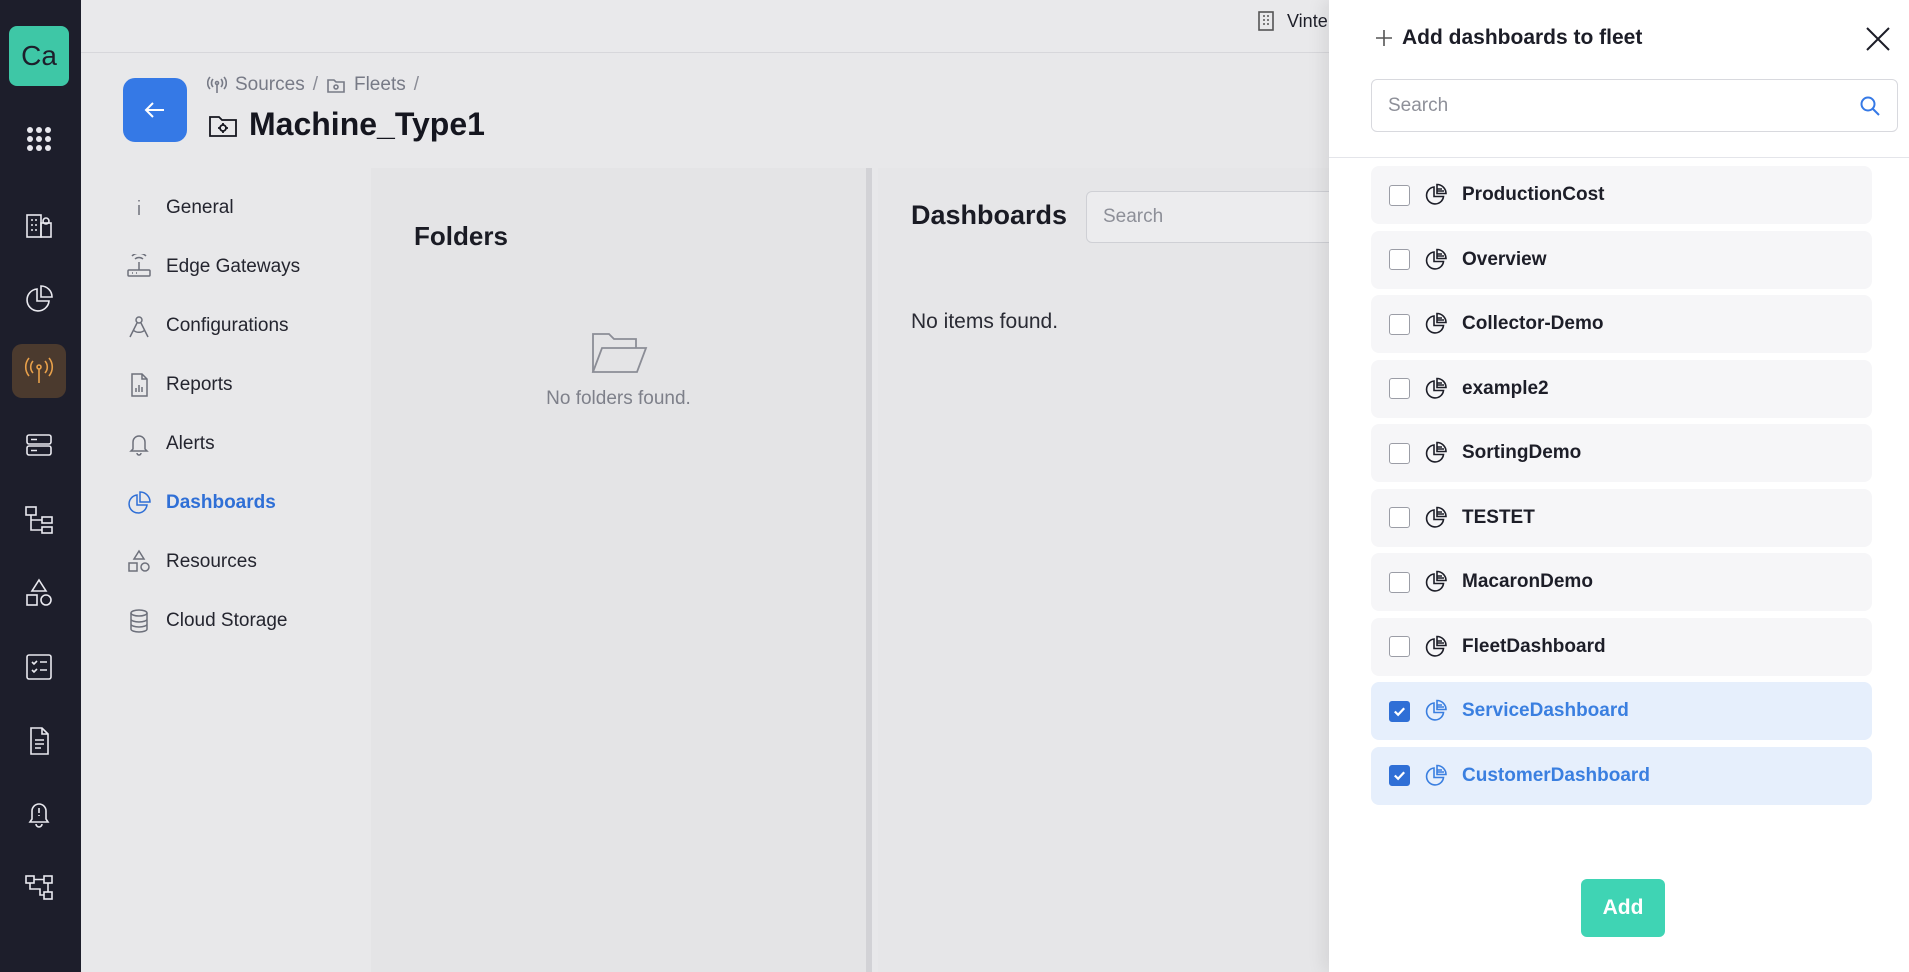  I want to click on apps-grid-icon, so click(39, 139).